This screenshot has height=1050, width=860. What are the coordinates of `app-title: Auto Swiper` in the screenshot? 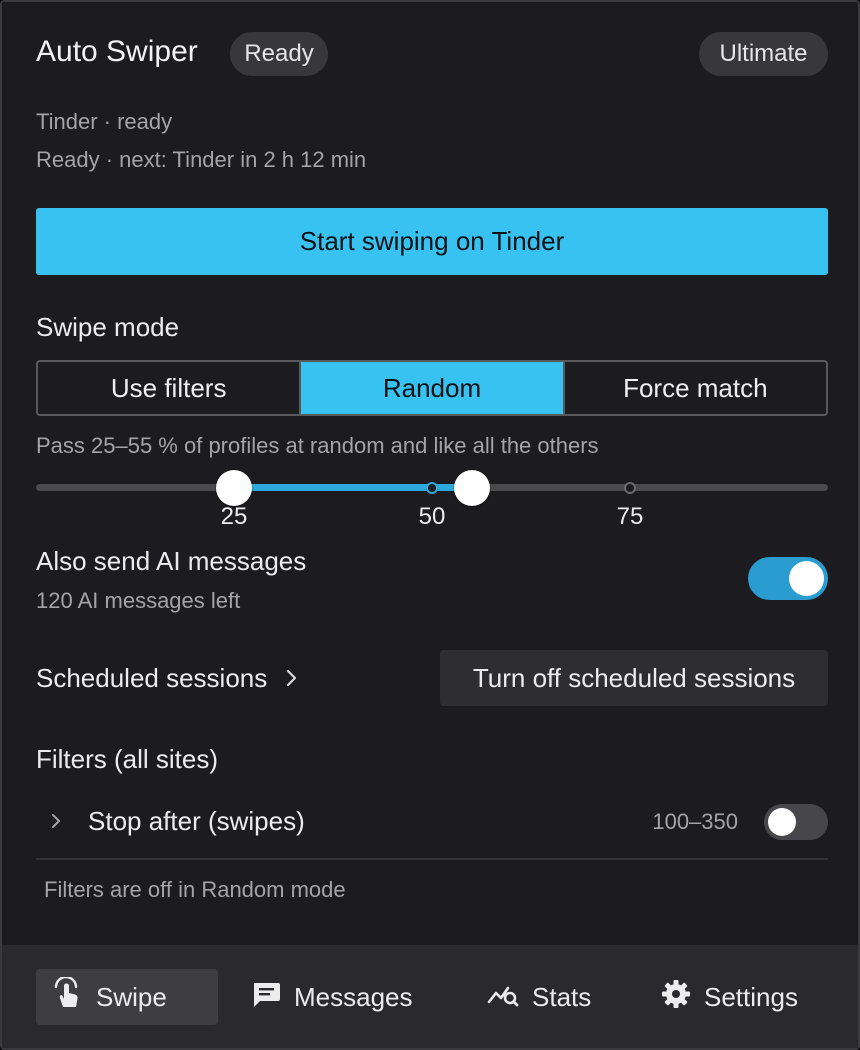 It's located at (117, 51).